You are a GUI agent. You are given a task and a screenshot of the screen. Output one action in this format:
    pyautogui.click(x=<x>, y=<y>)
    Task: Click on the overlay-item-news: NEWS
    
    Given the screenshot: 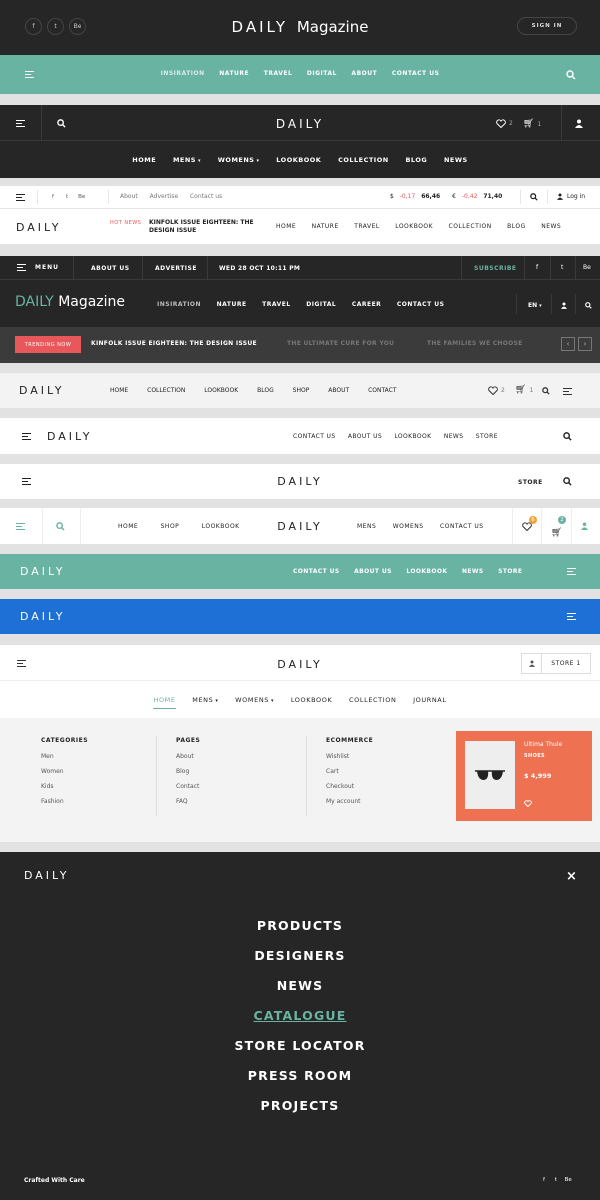 What is the action you would take?
    pyautogui.click(x=300, y=993)
    